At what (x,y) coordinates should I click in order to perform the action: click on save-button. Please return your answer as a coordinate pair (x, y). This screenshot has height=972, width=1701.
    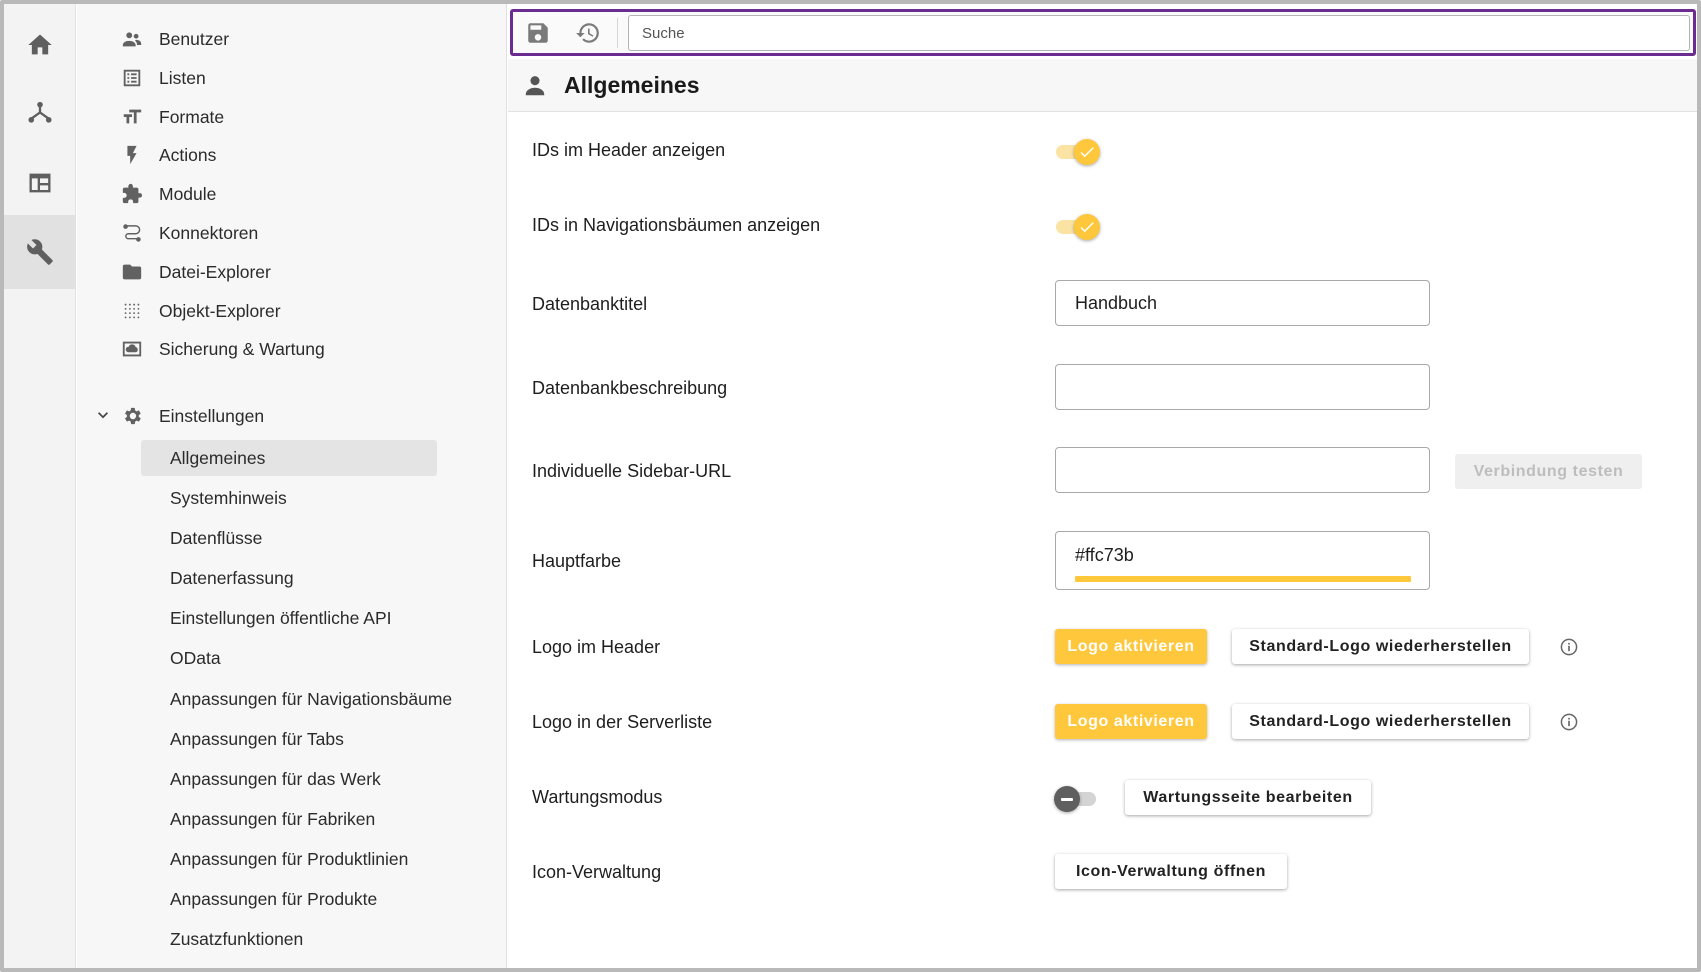
    Looking at the image, I should click on (538, 33).